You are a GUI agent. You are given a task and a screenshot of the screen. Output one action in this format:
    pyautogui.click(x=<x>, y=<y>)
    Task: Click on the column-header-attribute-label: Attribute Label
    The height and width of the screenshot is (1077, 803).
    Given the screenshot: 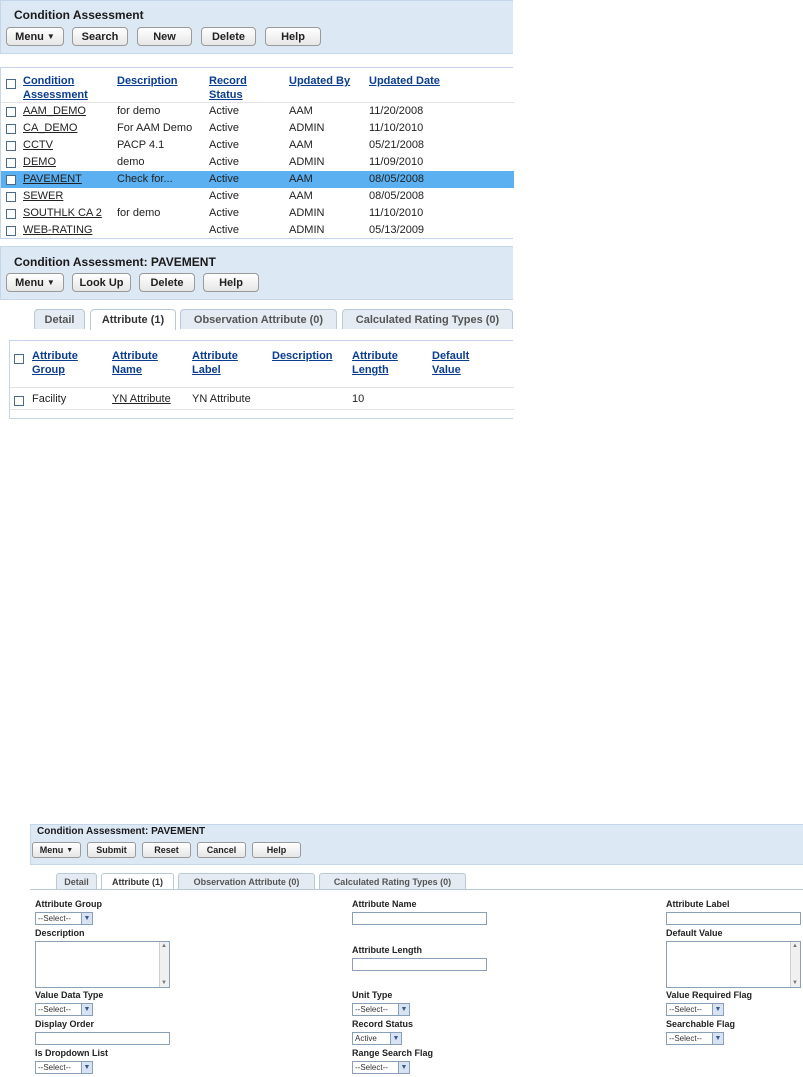 What is the action you would take?
    pyautogui.click(x=215, y=363)
    